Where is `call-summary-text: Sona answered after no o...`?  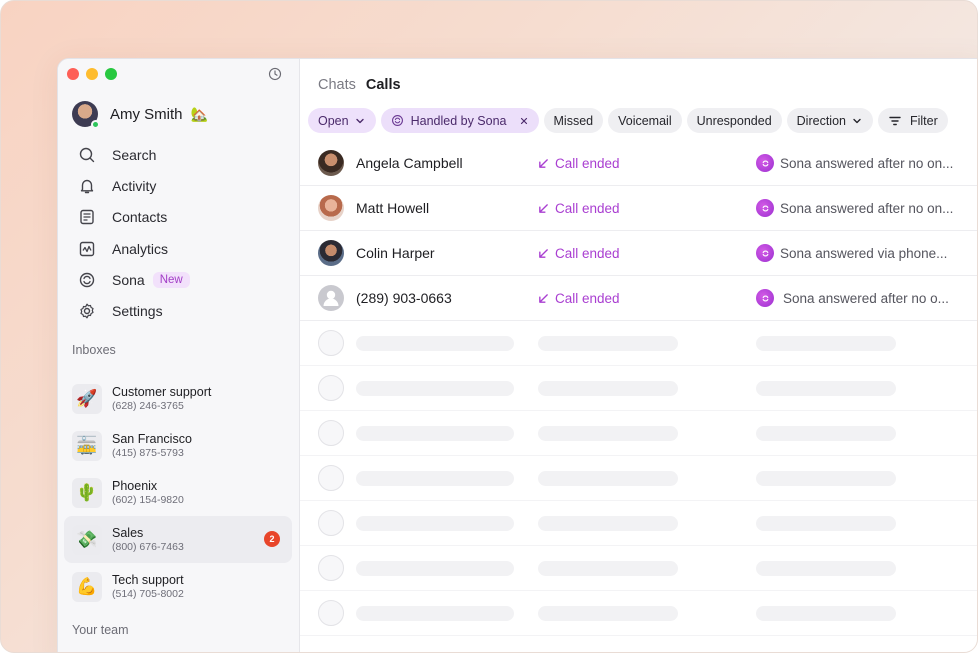
call-summary-text: Sona answered after no o... is located at coordinates (866, 298).